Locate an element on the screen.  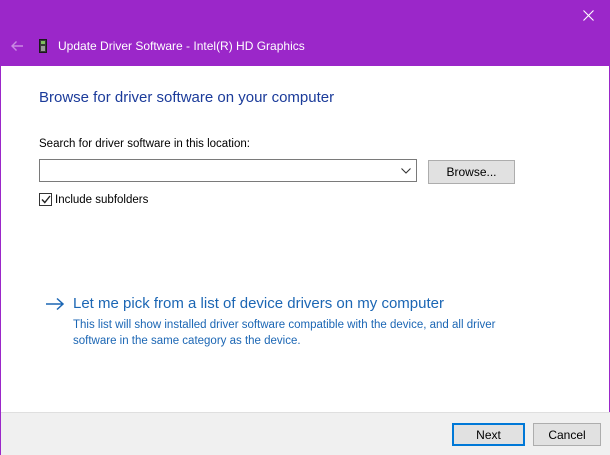
chevron-down-icon is located at coordinates (406, 170).